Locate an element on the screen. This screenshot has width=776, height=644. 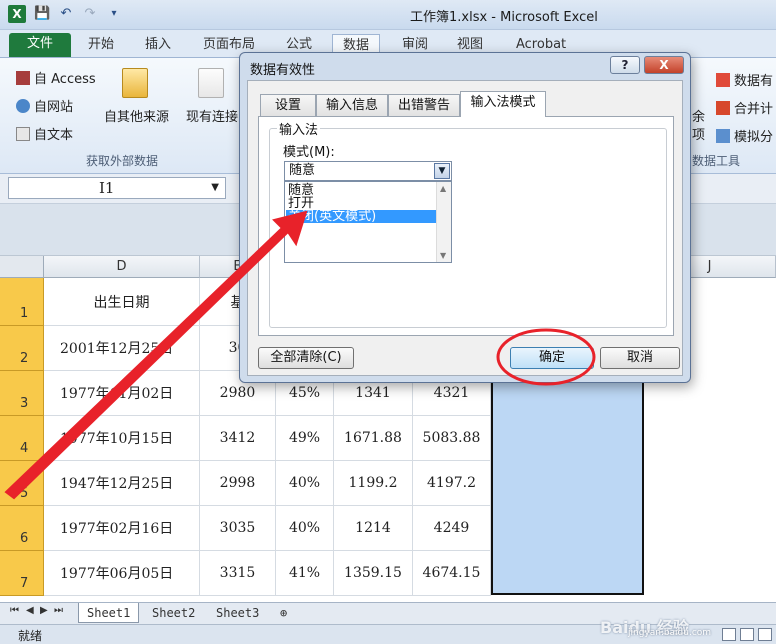
prev-sheet-icon: ◀ is located at coordinates (30, 610).